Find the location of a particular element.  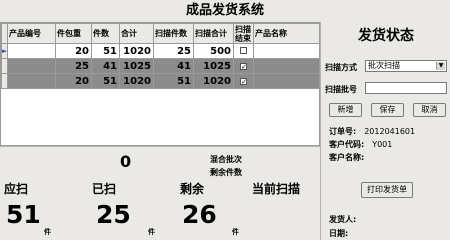

grid-header-row: 产品编号 件包重 件数 合计 扫描件数 扫描合计 扫描结束 产品名称 is located at coordinates (160, 33).